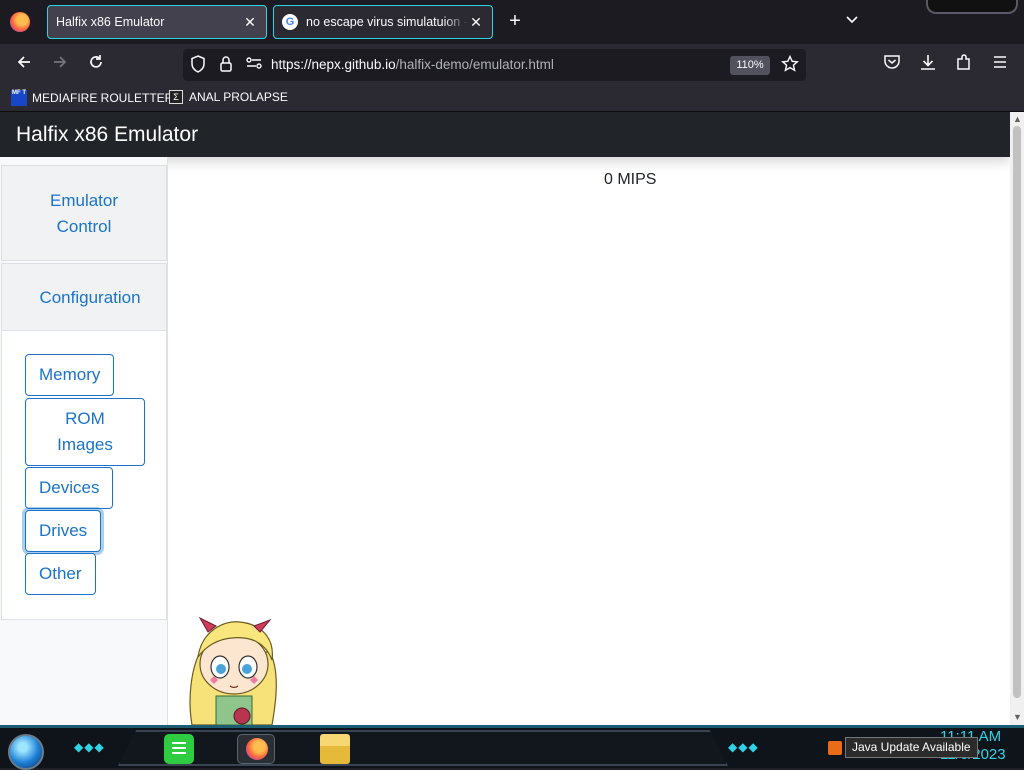 The width and height of the screenshot is (1024, 770). What do you see at coordinates (85, 444) in the screenshot?
I see `button-label: Images` at bounding box center [85, 444].